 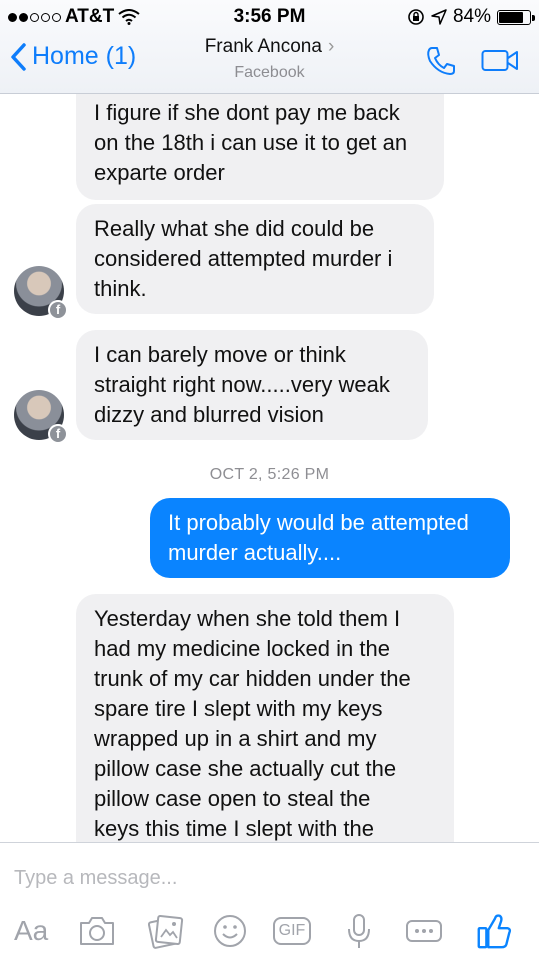 I want to click on message-line: I can barely move or think, so click(x=220, y=354).